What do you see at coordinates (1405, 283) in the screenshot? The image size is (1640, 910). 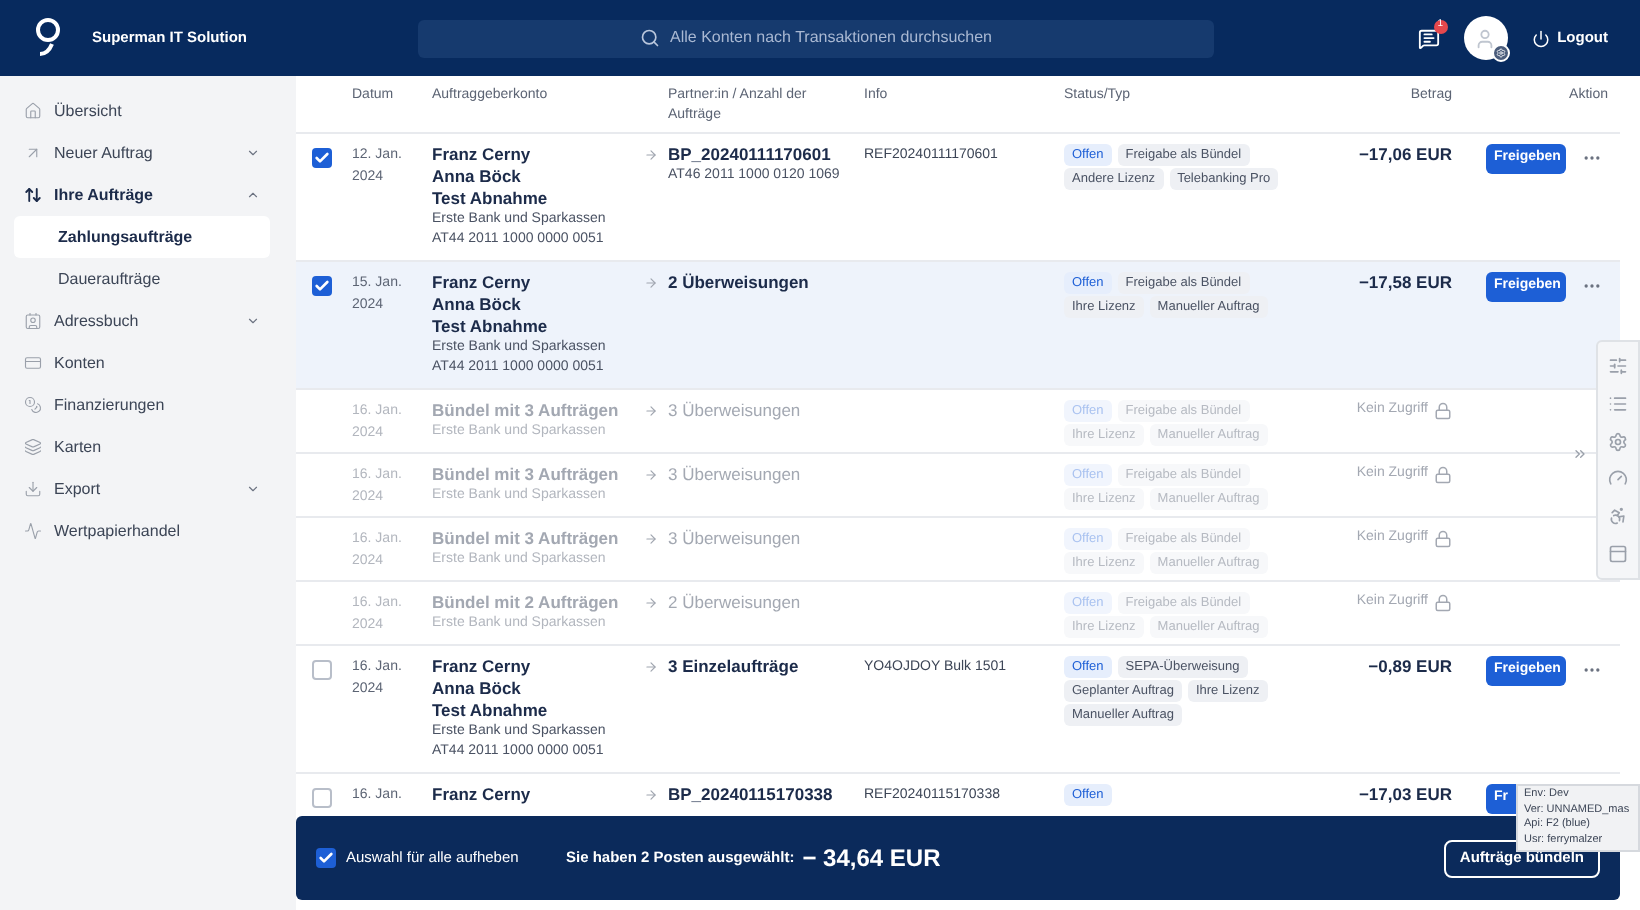 I see `amount-text: −17,58 EUR` at bounding box center [1405, 283].